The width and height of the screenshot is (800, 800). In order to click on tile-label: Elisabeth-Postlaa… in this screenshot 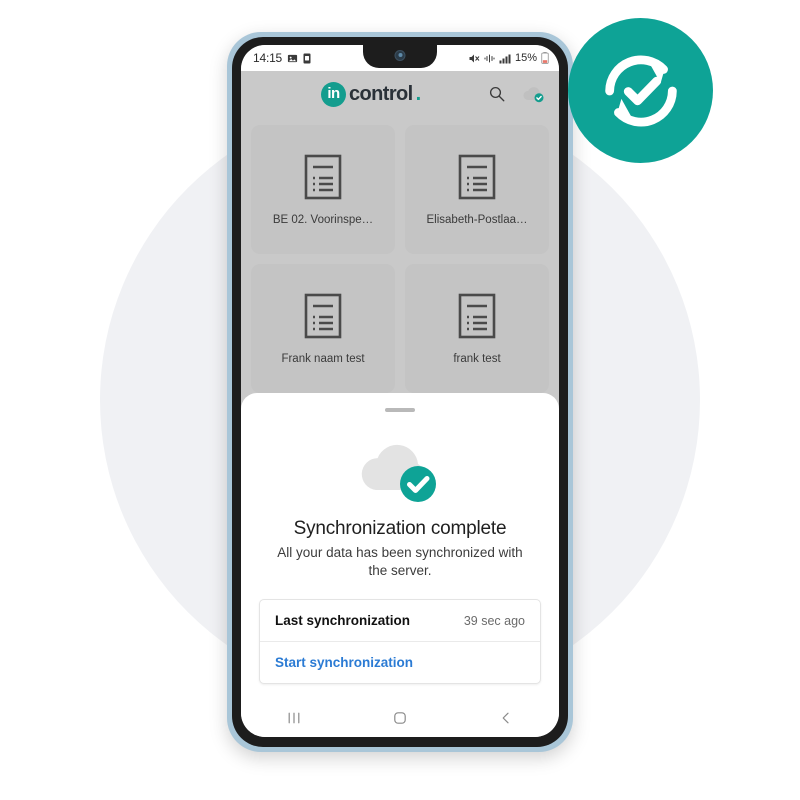, I will do `click(477, 219)`.